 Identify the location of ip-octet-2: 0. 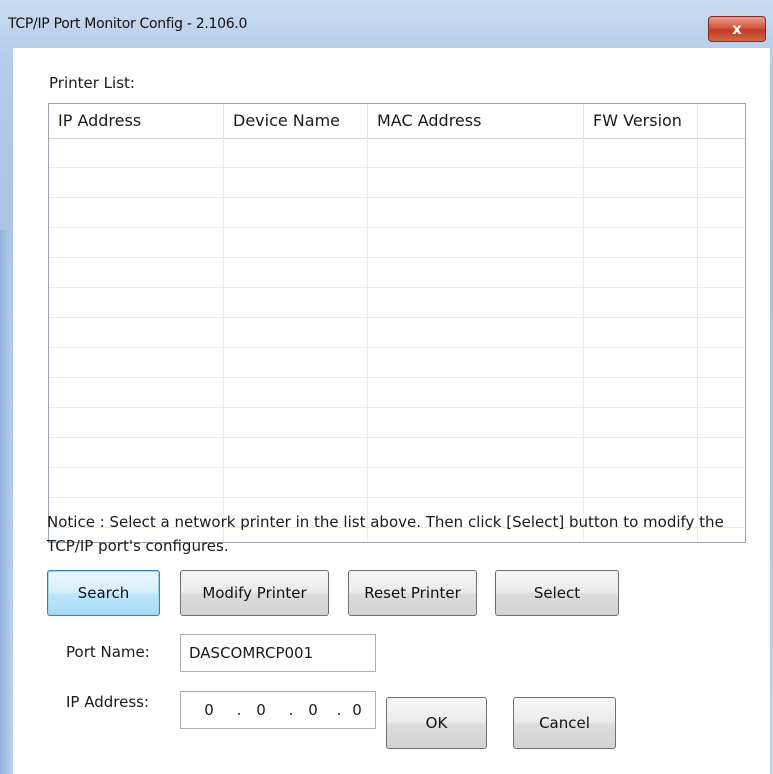
(261, 710).